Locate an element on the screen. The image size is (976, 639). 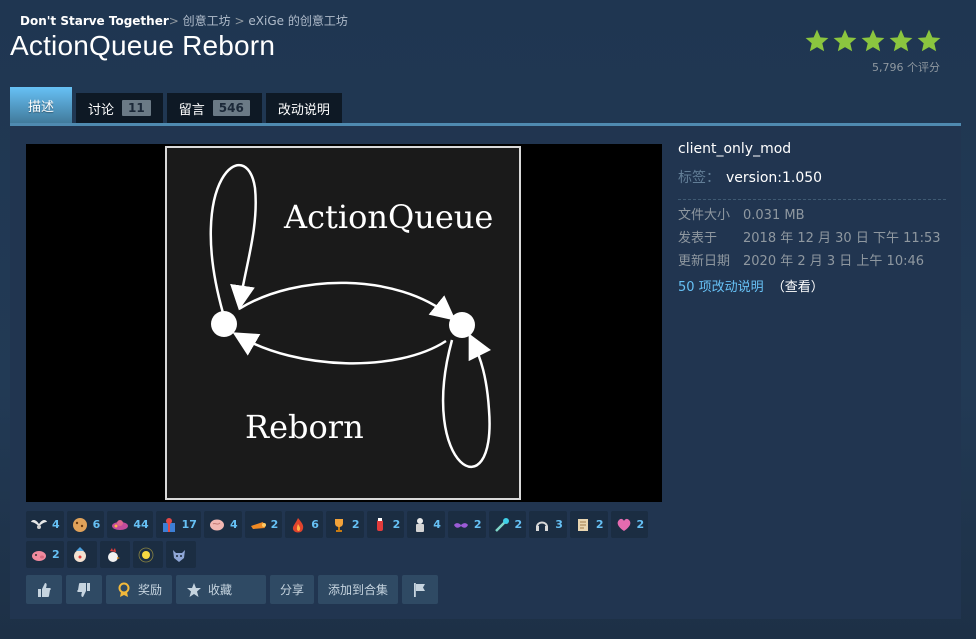
comment-count-badge: 546 is located at coordinates (231, 108).